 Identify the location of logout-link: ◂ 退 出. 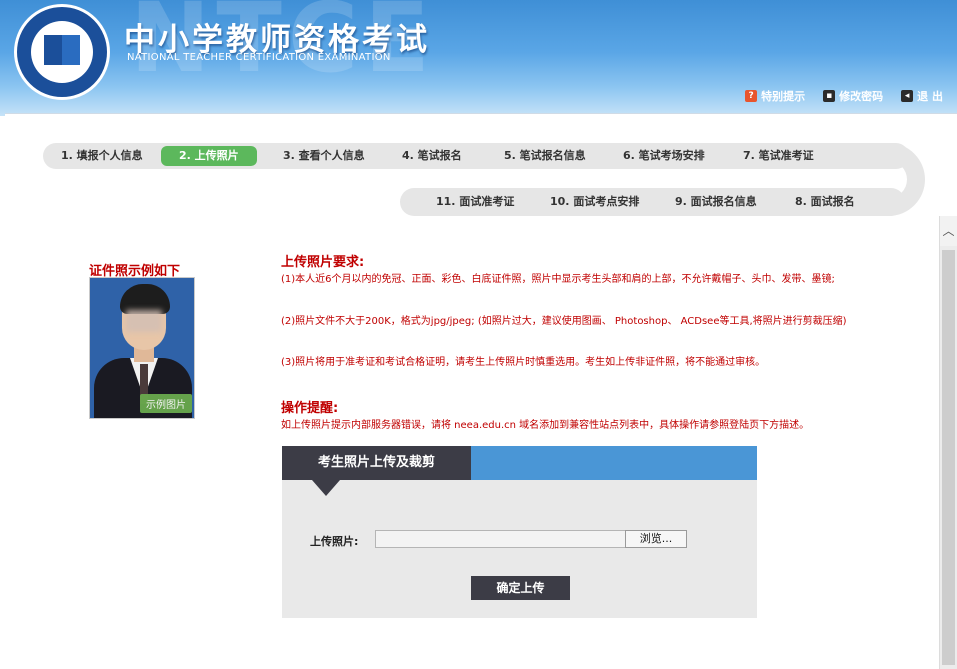
(922, 96).